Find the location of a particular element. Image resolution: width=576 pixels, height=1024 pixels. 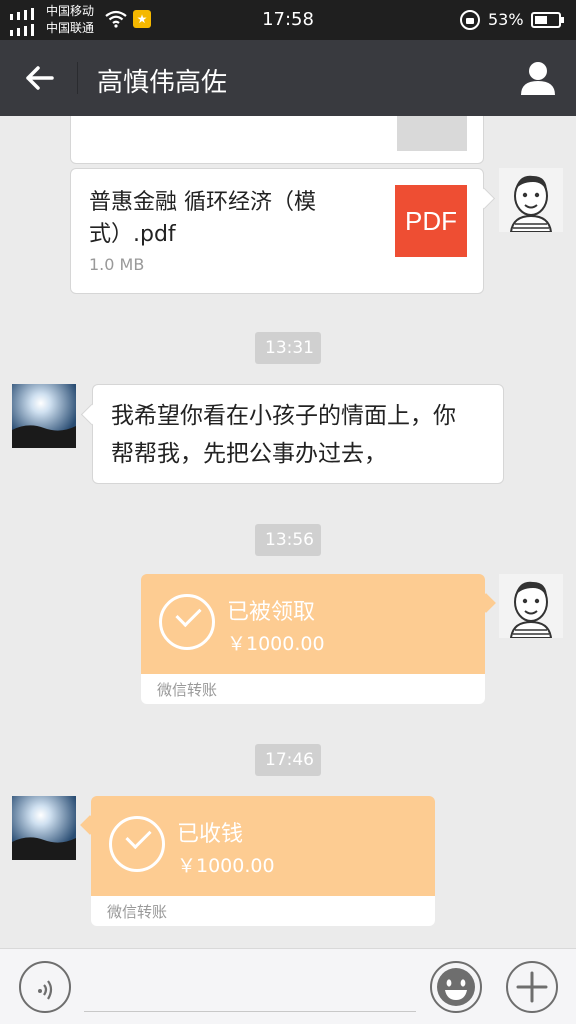

battery-level is located at coordinates (541, 20).